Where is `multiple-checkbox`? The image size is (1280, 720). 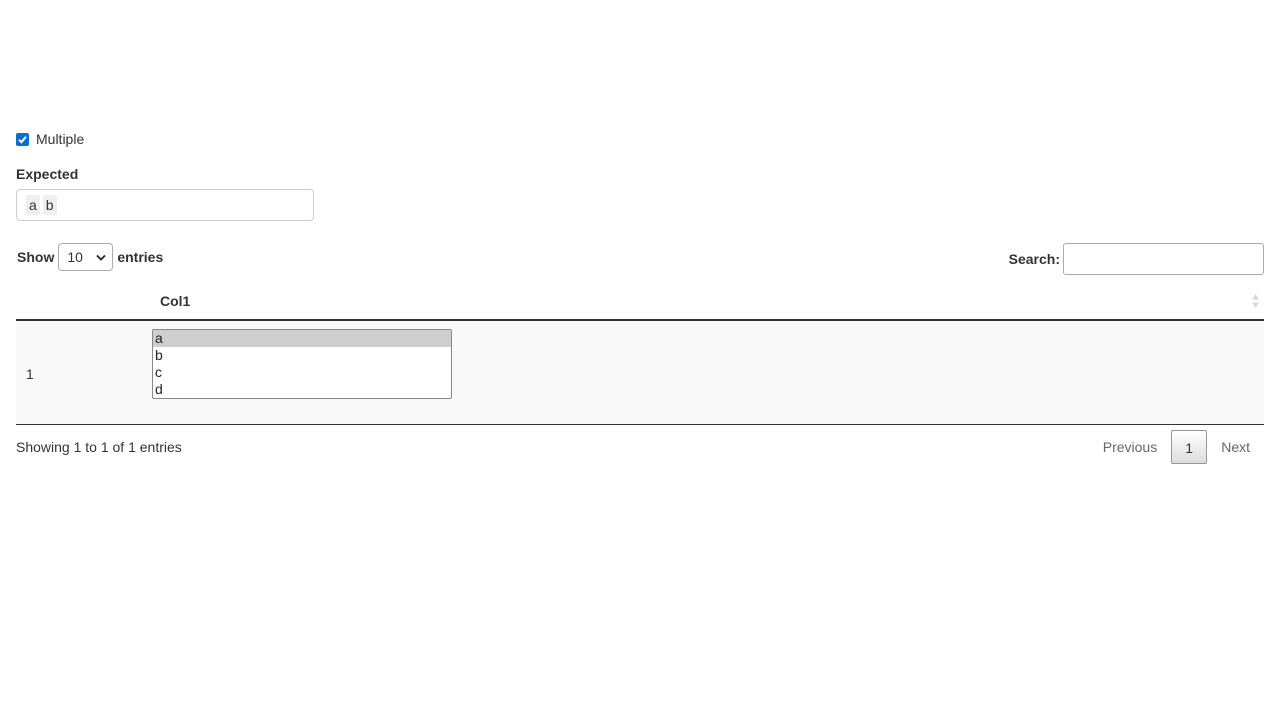
multiple-checkbox is located at coordinates (22, 139).